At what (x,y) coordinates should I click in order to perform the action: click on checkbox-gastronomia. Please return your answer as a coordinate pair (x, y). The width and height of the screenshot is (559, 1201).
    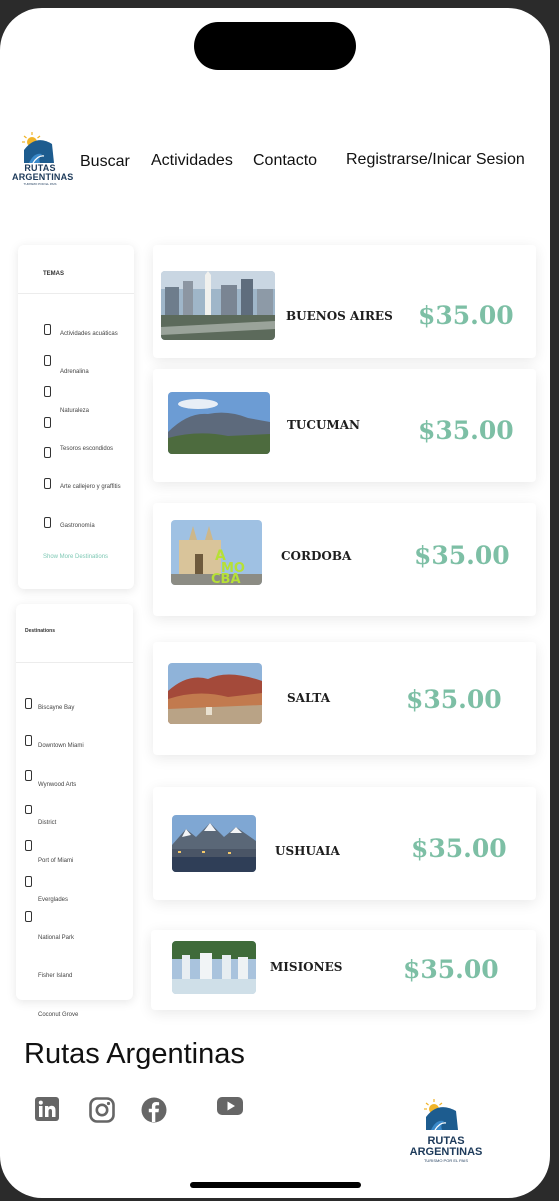
    Looking at the image, I should click on (47, 522).